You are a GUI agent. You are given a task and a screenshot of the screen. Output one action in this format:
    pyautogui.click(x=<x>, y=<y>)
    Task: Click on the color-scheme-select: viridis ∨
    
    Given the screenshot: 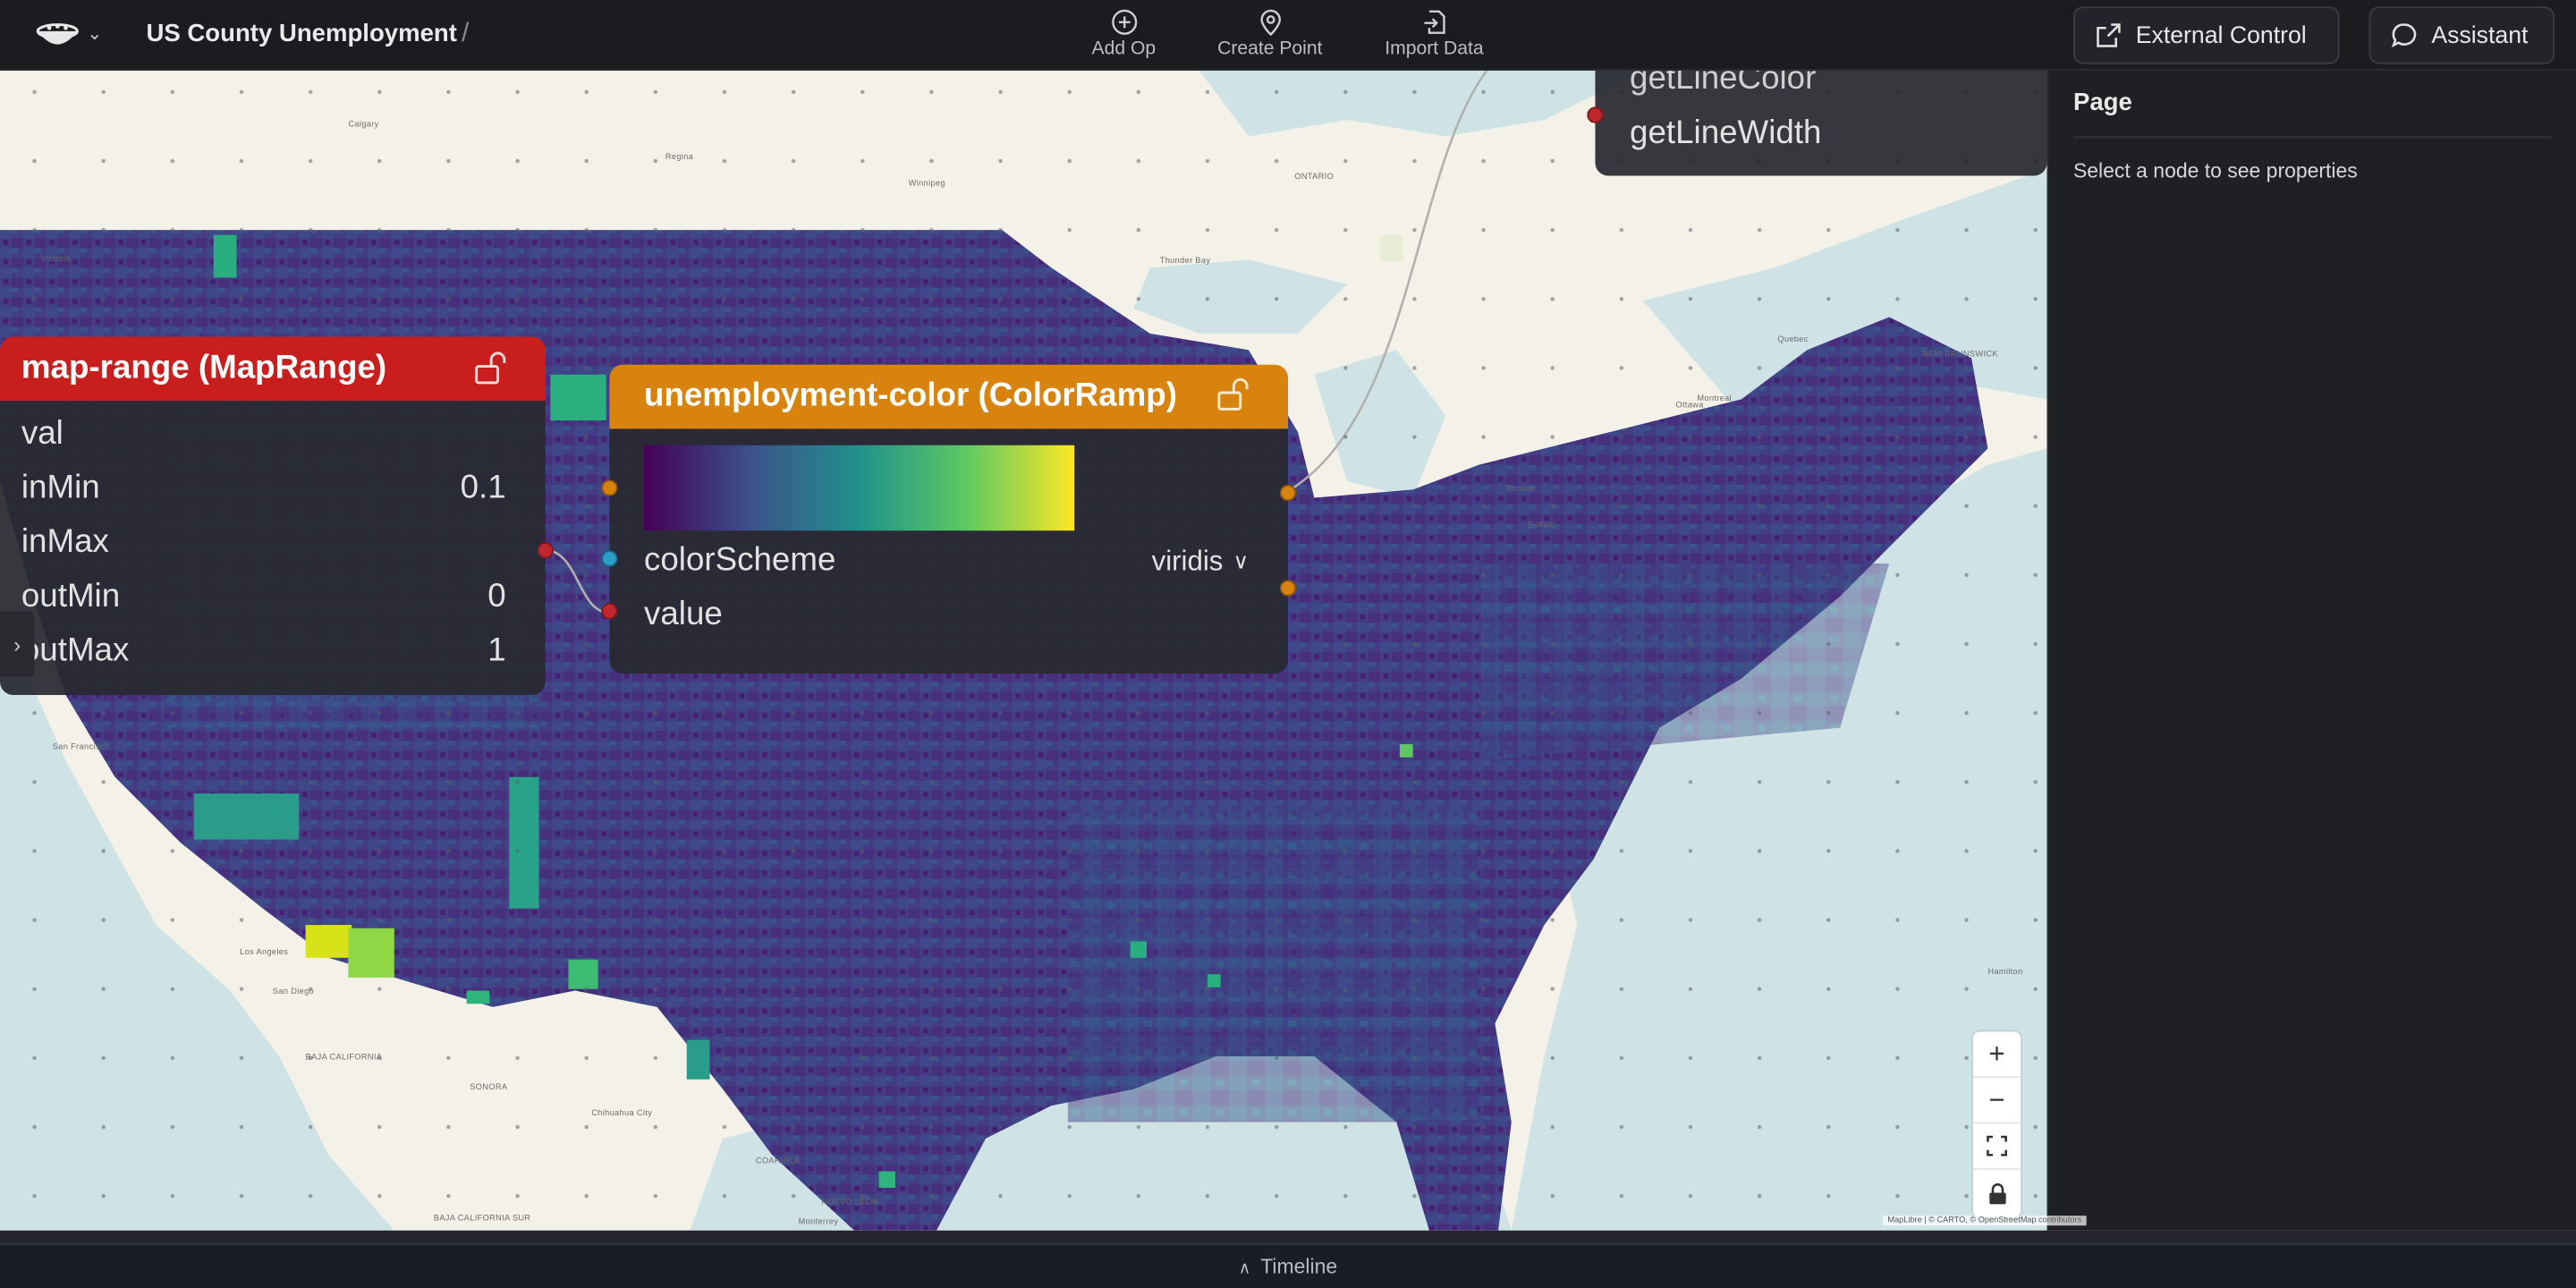 What is the action you would take?
    pyautogui.click(x=1200, y=561)
    